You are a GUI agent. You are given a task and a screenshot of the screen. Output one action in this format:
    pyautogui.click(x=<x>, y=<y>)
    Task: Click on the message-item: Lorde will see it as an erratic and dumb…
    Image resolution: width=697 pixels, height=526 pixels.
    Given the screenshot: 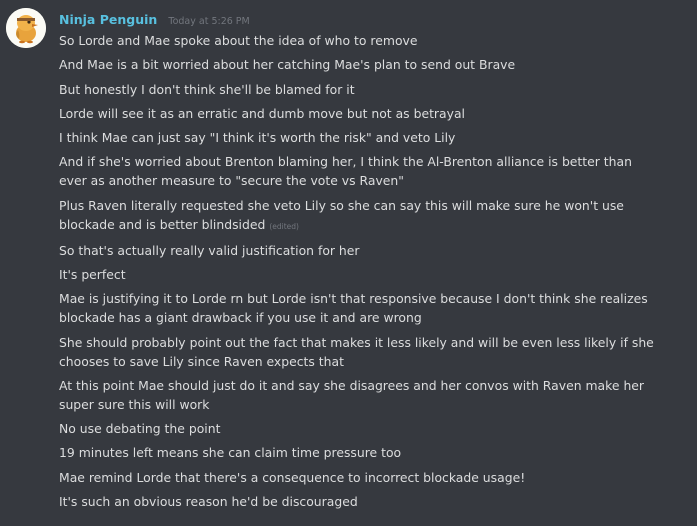 What is the action you would take?
    pyautogui.click(x=369, y=113)
    